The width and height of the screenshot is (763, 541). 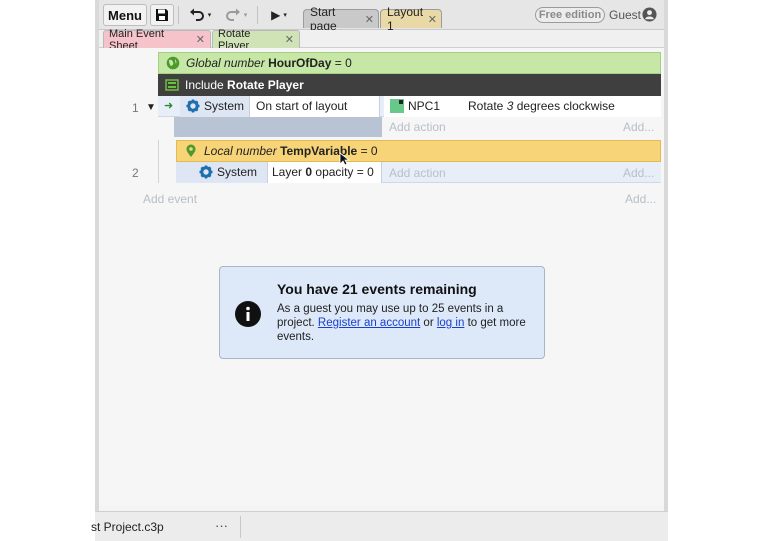 I want to click on tab-label: Start page, so click(x=323, y=19).